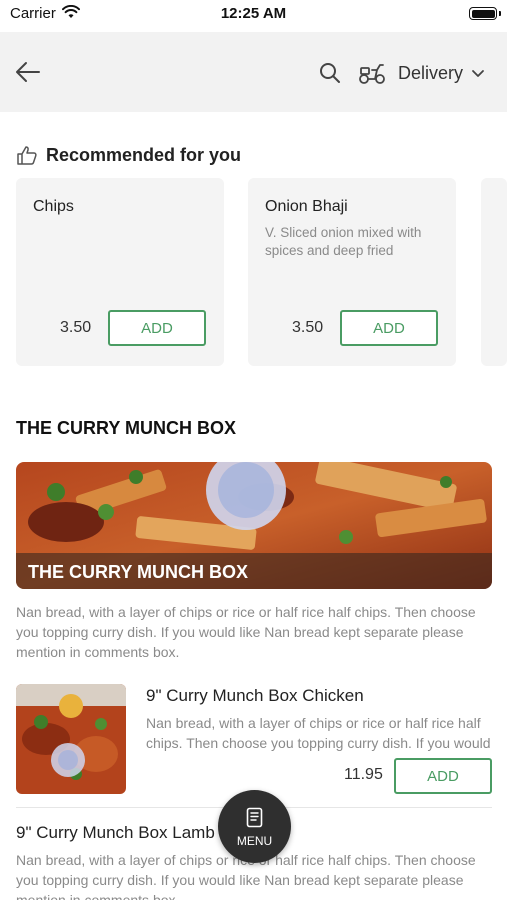  I want to click on recommended-header: Recommended for you, so click(128, 155).